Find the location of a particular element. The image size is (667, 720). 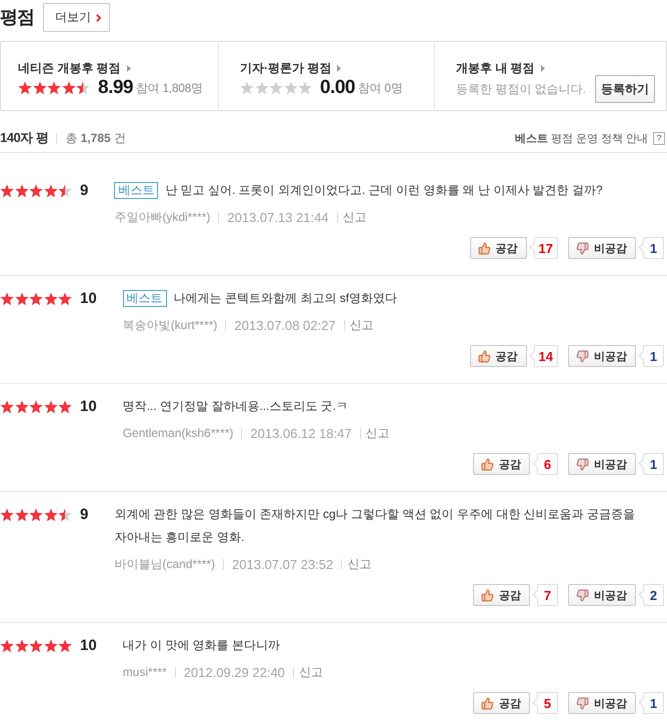

like-count: 6 is located at coordinates (545, 464).